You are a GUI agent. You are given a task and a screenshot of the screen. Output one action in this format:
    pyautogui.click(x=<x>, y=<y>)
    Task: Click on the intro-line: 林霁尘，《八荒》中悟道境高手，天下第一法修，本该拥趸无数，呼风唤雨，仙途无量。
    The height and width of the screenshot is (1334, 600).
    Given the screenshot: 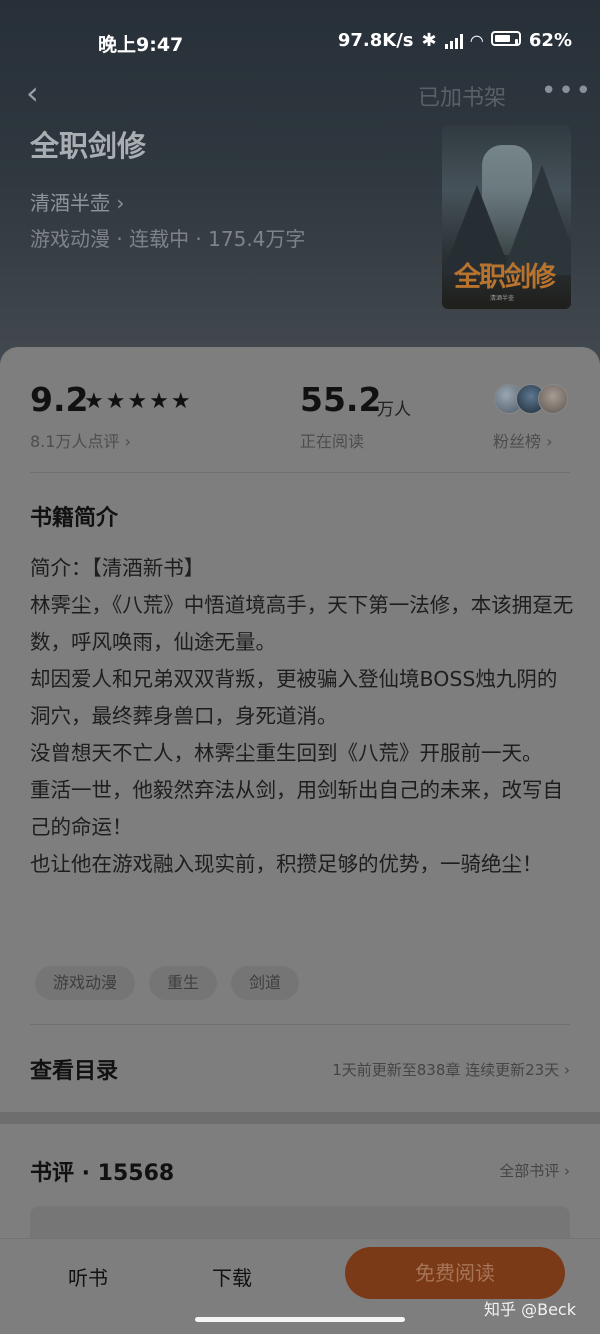 What is the action you would take?
    pyautogui.click(x=302, y=623)
    